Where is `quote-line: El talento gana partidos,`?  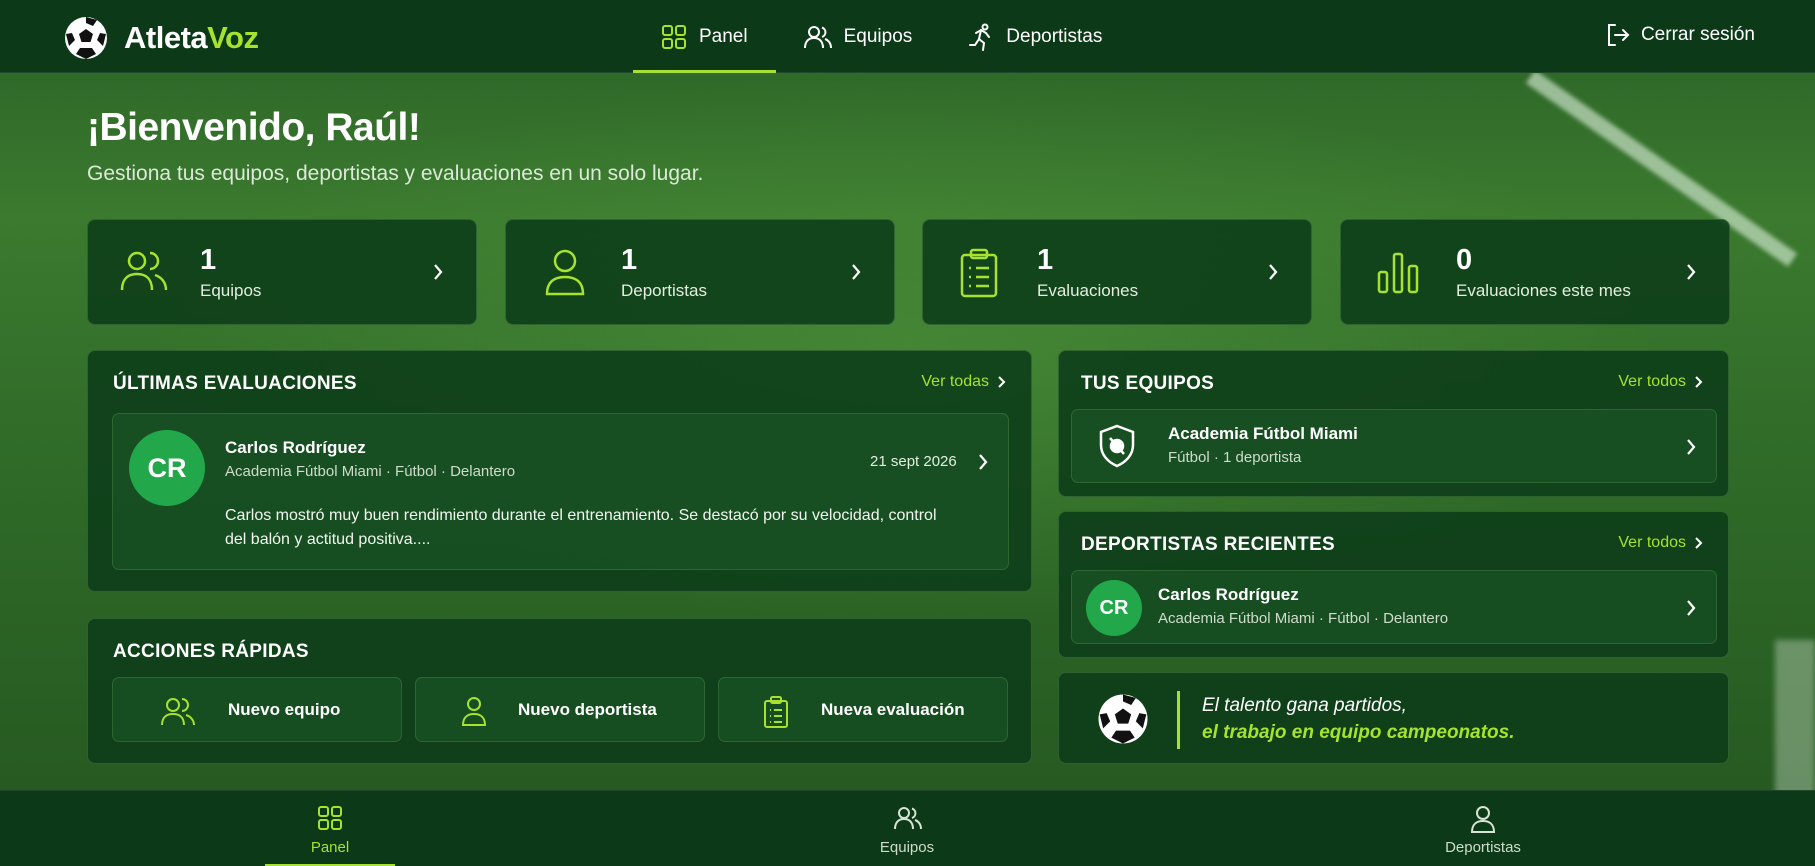
quote-line: El talento gana partidos, is located at coordinates (1304, 705).